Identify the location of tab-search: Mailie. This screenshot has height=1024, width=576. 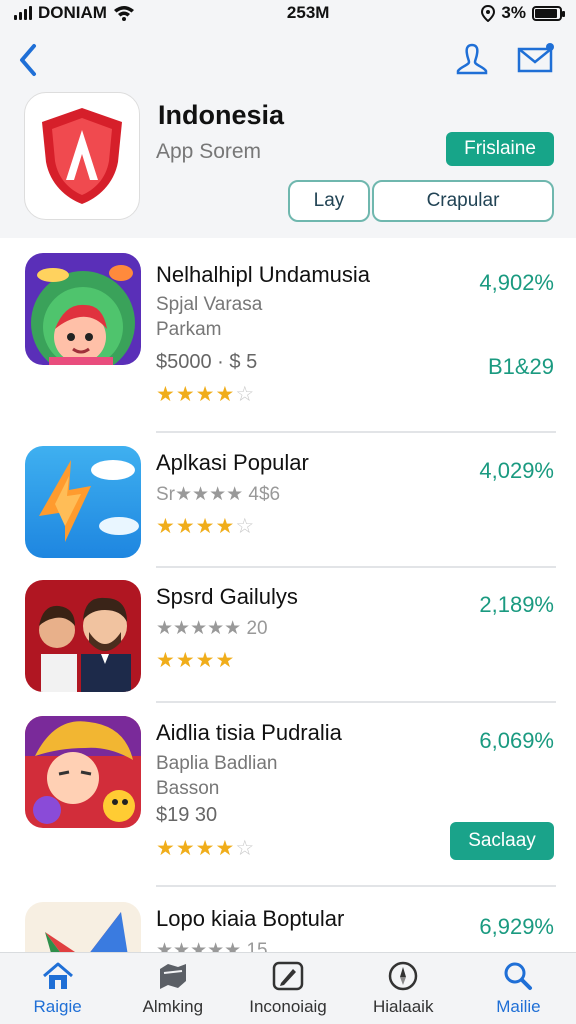
(518, 988).